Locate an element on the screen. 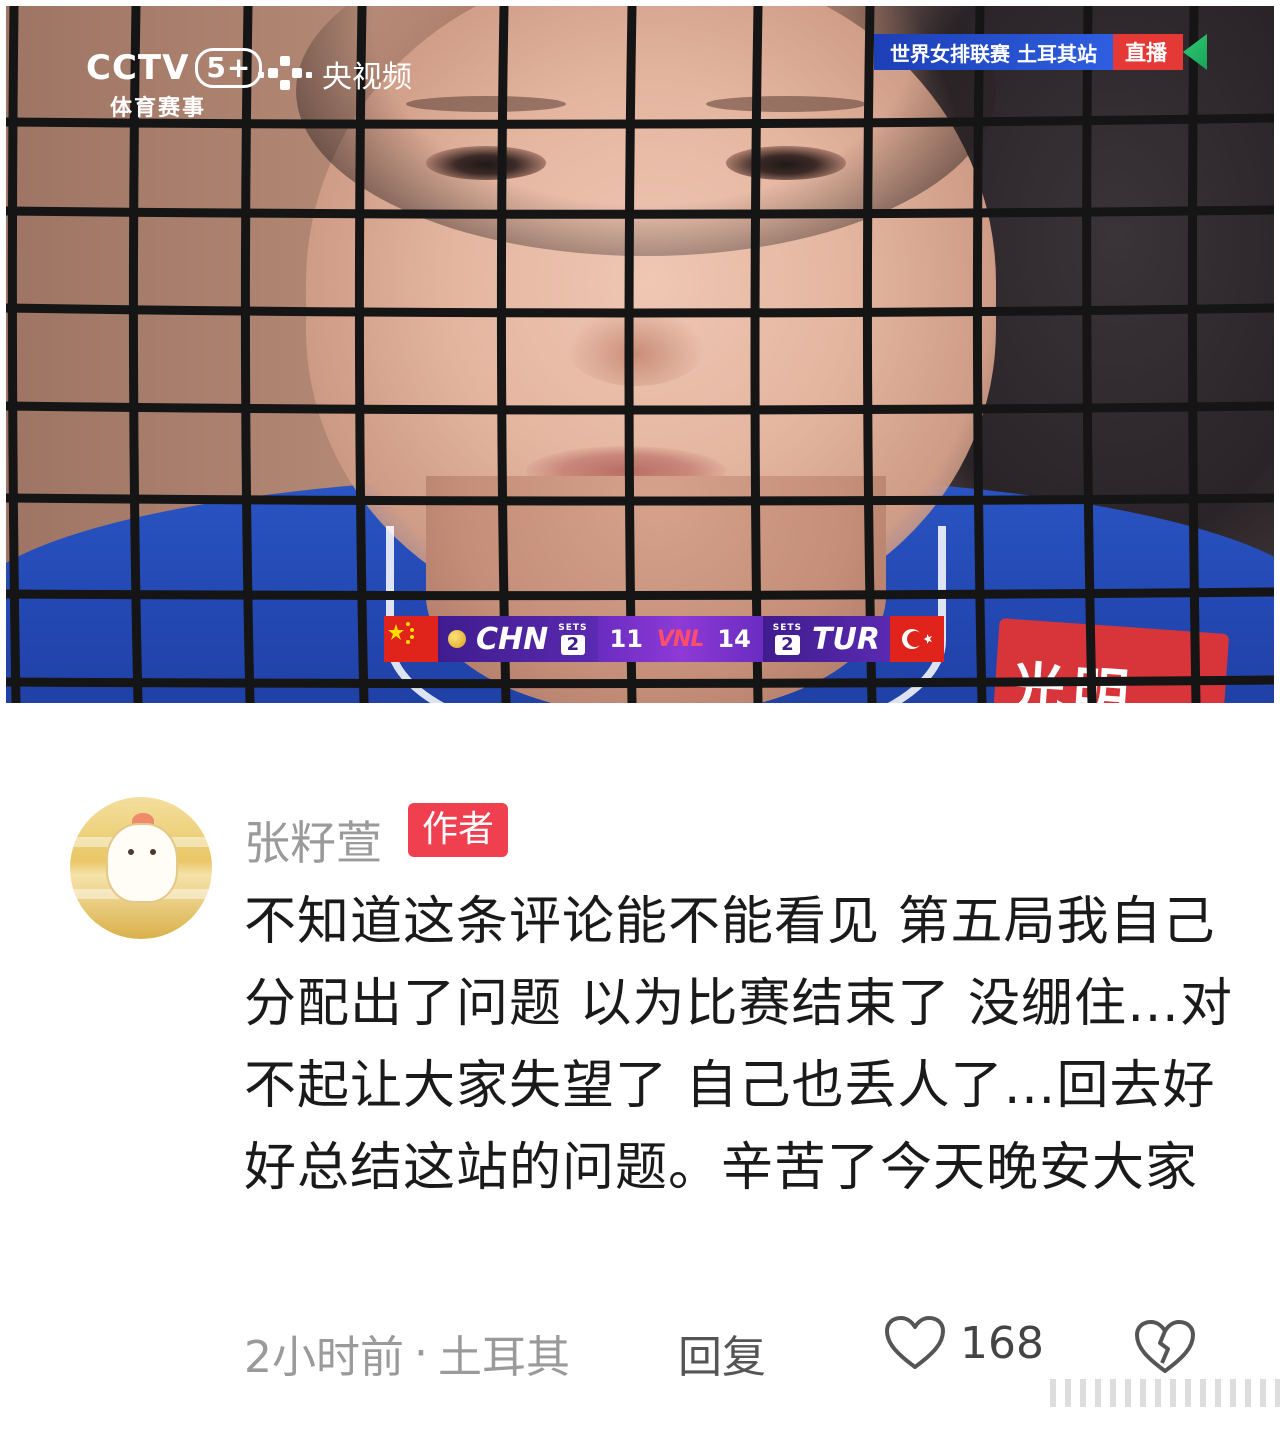 Image resolution: width=1280 pixels, height=1432 pixels. scoreboard: CHN SETS 2 11 VNL 14 SETS 2 TUR is located at coordinates (664, 639).